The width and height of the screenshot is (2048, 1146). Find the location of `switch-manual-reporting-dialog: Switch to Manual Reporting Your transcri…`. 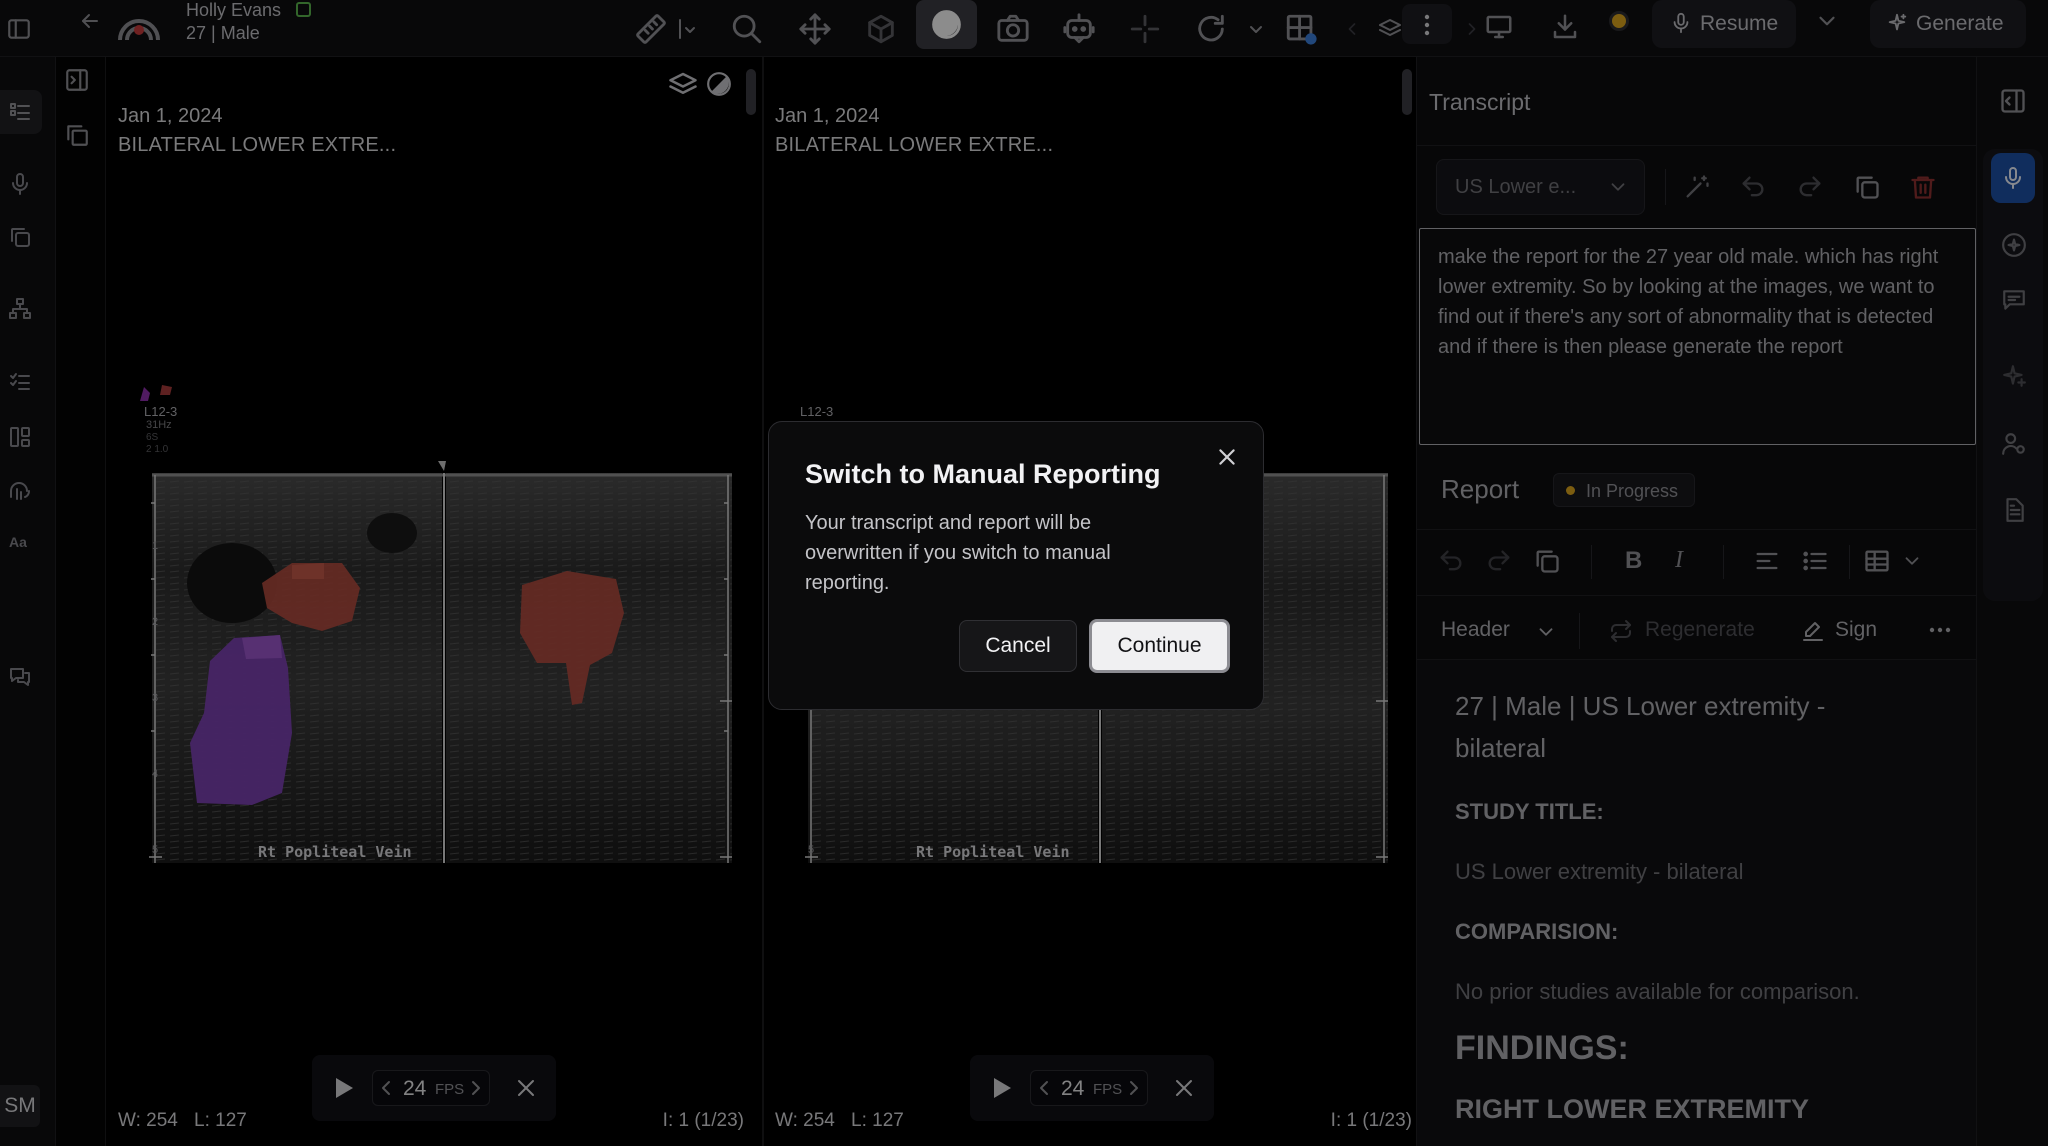

switch-manual-reporting-dialog: Switch to Manual Reporting Your transcri… is located at coordinates (1016, 565).